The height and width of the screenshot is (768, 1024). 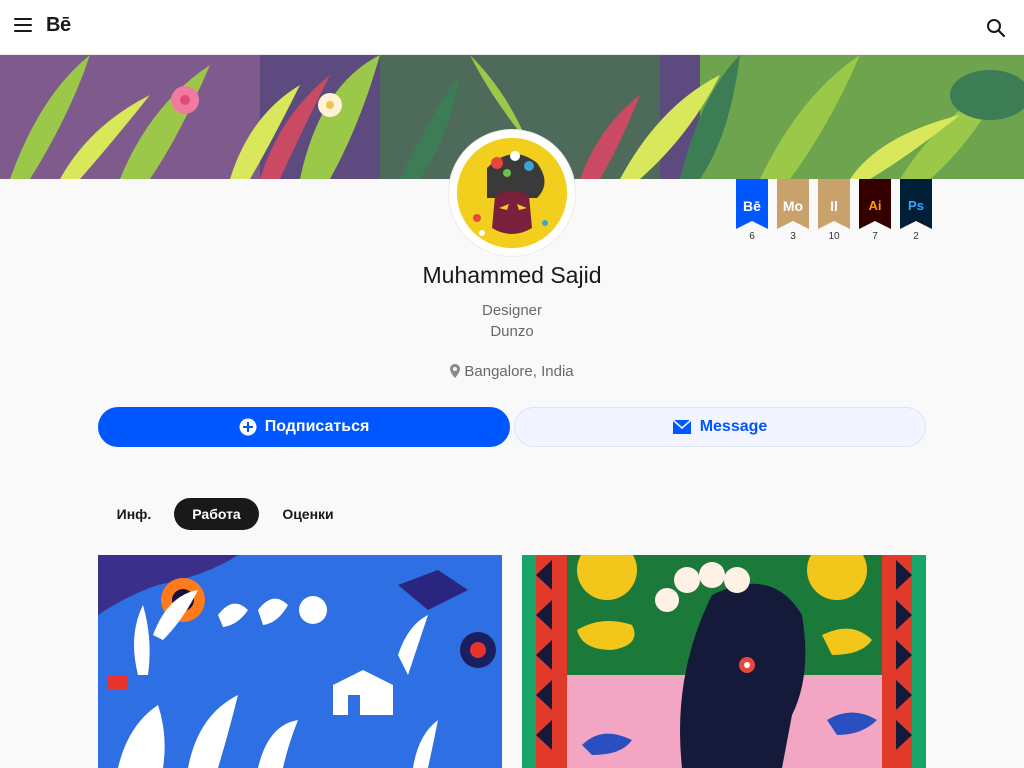 I want to click on envelope-icon, so click(x=682, y=426).